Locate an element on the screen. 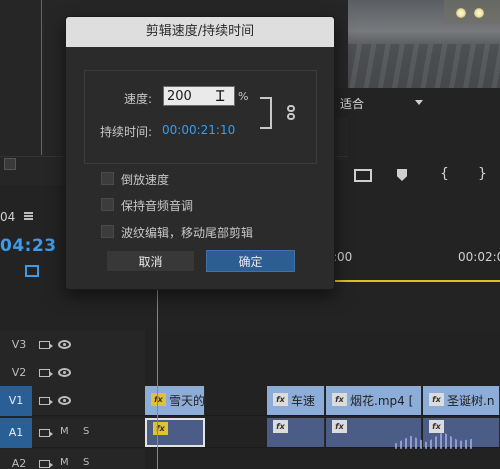 This screenshot has width=500, height=469. text-cursor-icon: Ɪ is located at coordinates (220, 96).